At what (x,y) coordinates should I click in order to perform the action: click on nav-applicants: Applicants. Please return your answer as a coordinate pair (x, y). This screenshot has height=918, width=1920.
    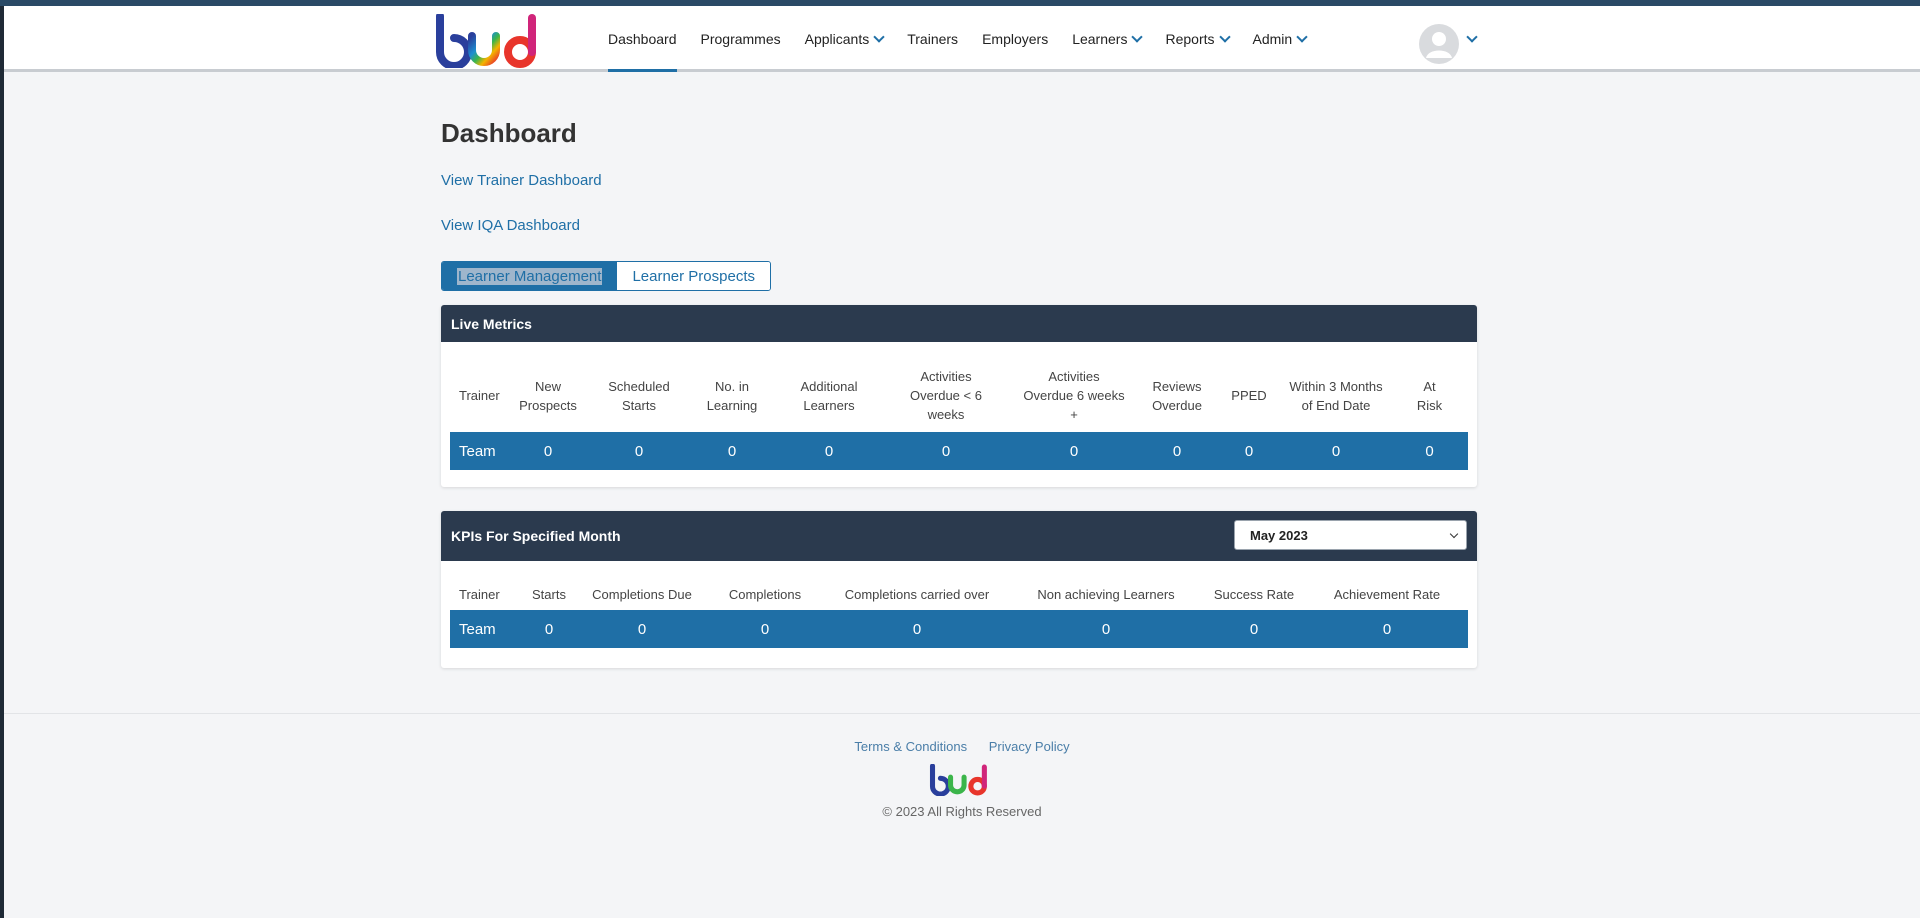
    Looking at the image, I should click on (844, 39).